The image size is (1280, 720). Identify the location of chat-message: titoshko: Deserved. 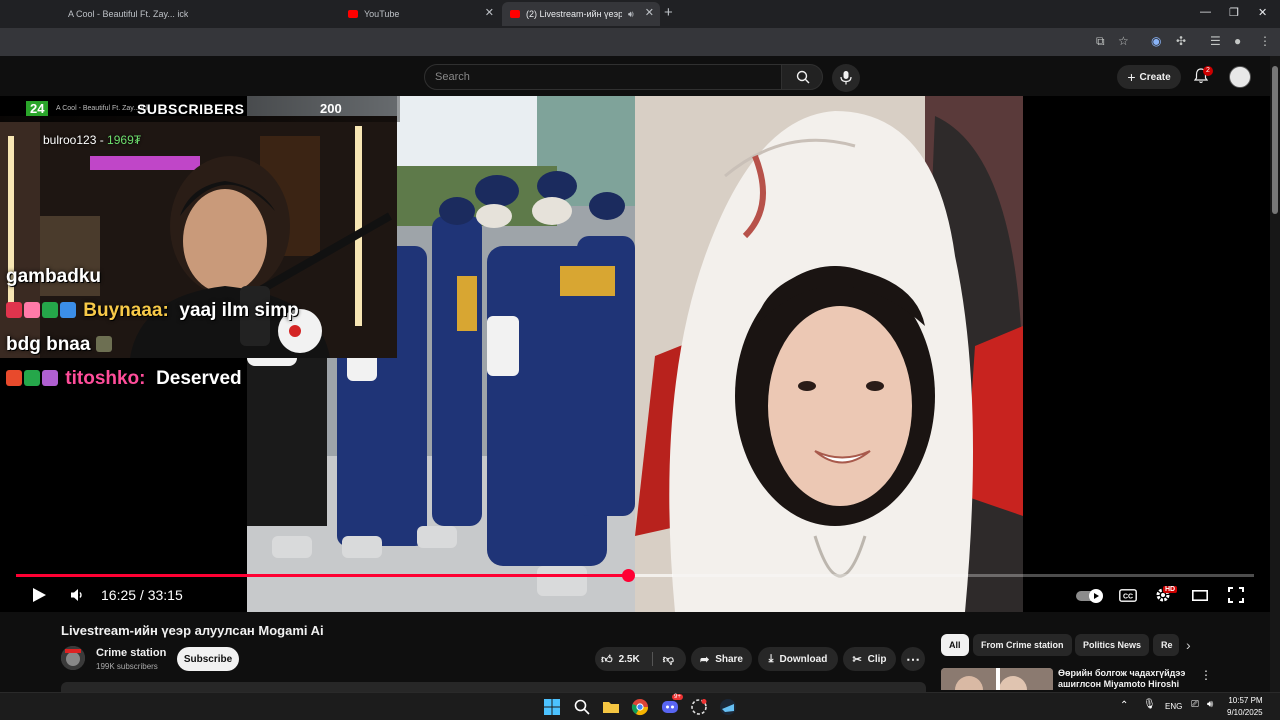
(124, 379).